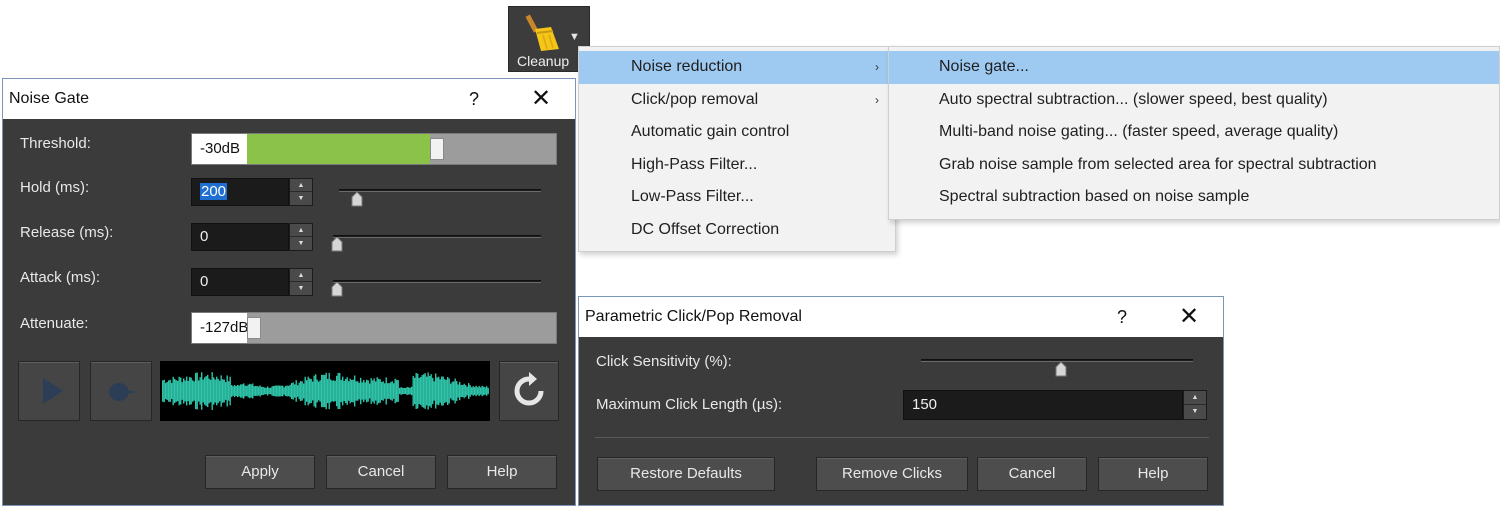  What do you see at coordinates (529, 391) in the screenshot?
I see `reset-button` at bounding box center [529, 391].